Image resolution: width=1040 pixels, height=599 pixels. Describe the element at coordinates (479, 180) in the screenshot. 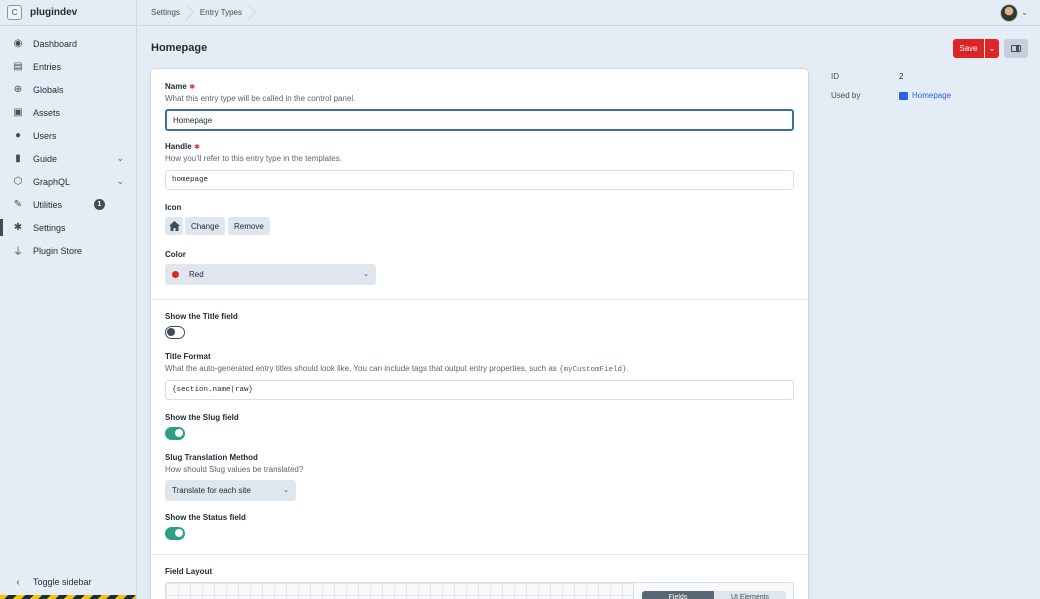

I see `handle-input: homepage` at that location.